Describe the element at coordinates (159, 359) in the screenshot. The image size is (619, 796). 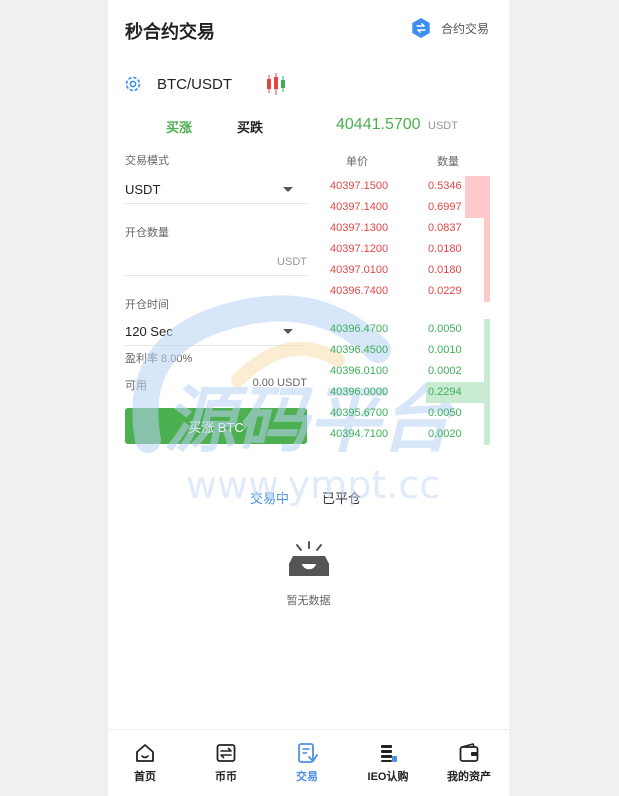
I see `profit-rate: 盈利率 8.00%` at that location.